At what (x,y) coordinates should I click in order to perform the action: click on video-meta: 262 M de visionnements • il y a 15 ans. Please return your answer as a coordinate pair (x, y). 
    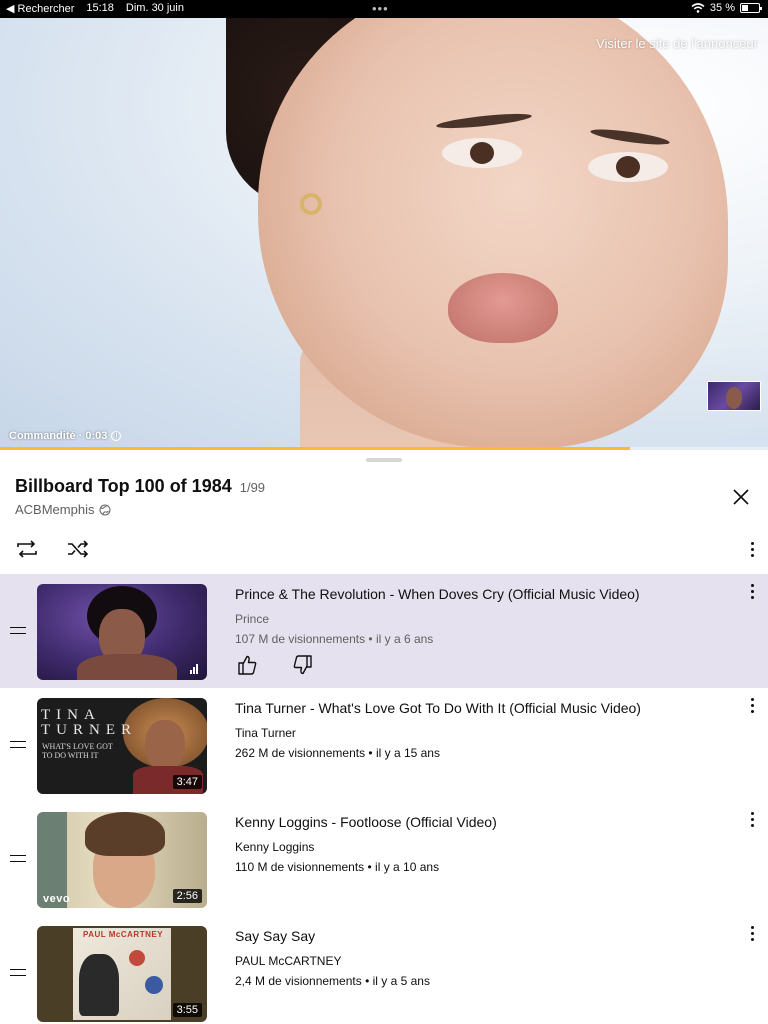
    Looking at the image, I should click on (337, 753).